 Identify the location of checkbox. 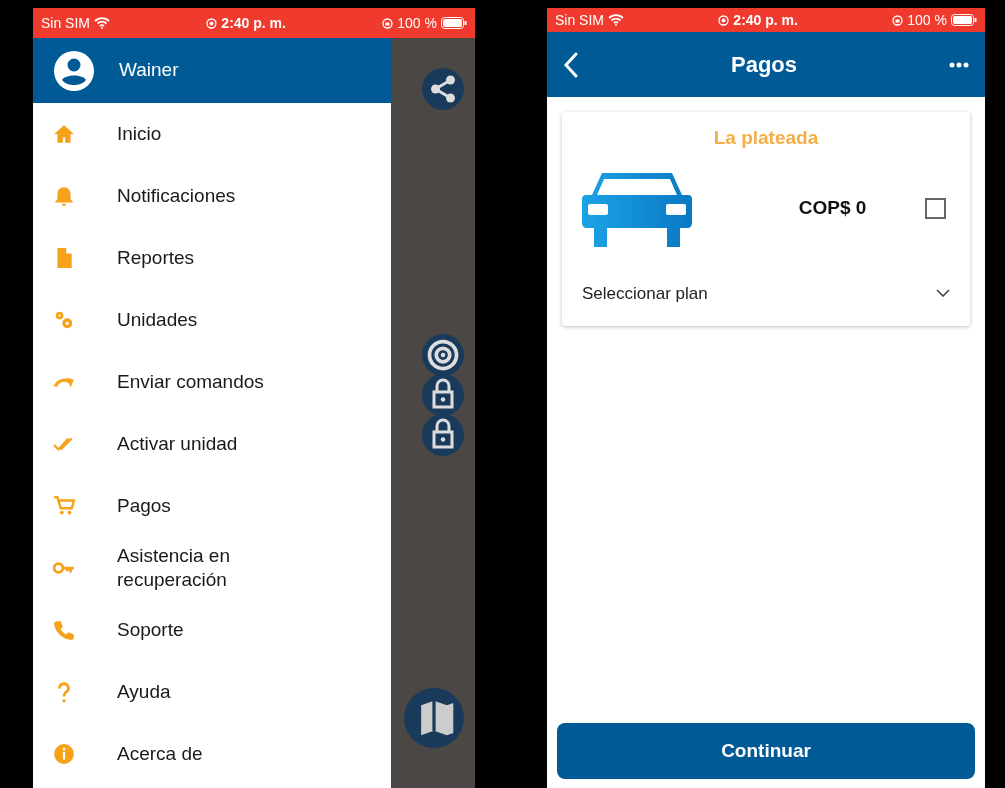
(935, 208).